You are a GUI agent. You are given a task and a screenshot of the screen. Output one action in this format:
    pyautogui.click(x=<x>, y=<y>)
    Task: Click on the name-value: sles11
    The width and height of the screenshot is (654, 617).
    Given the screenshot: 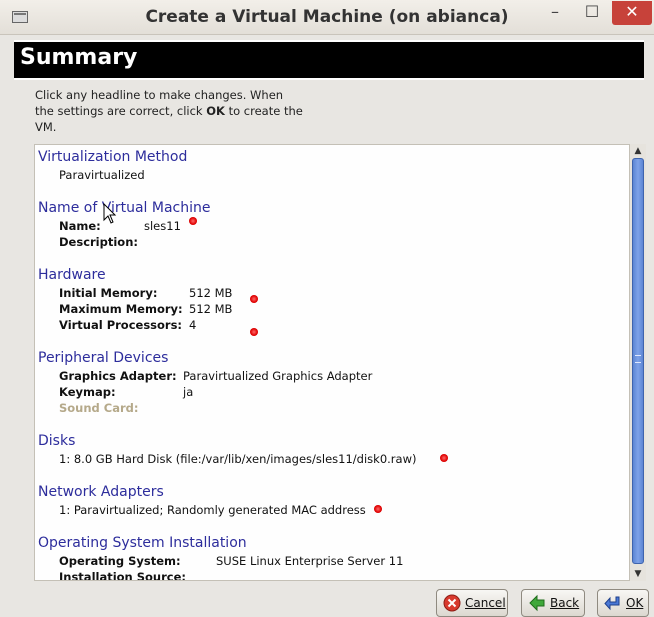 What is the action you would take?
    pyautogui.click(x=162, y=226)
    